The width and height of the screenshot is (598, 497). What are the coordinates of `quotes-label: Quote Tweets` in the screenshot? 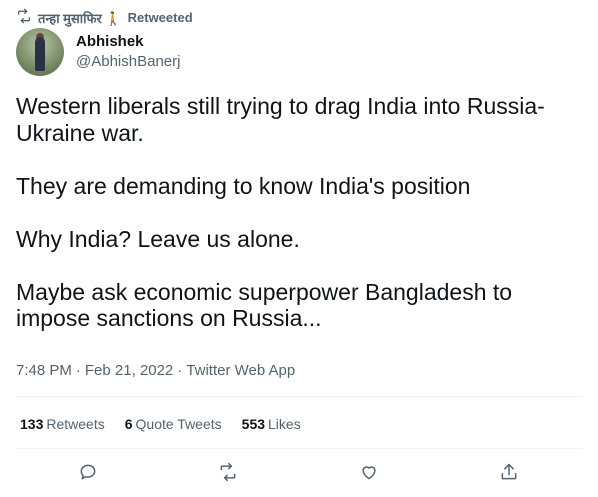 It's located at (178, 424).